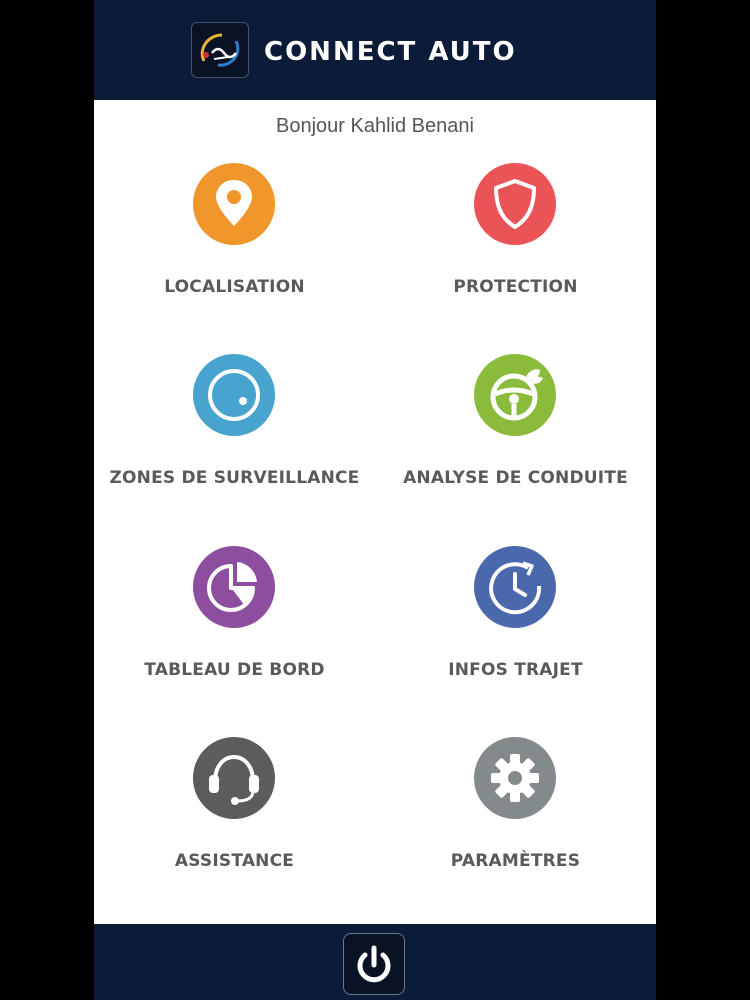 This screenshot has height=1000, width=750. I want to click on menu-item-label: ANALYSE DE CONDUITE, so click(515, 478).